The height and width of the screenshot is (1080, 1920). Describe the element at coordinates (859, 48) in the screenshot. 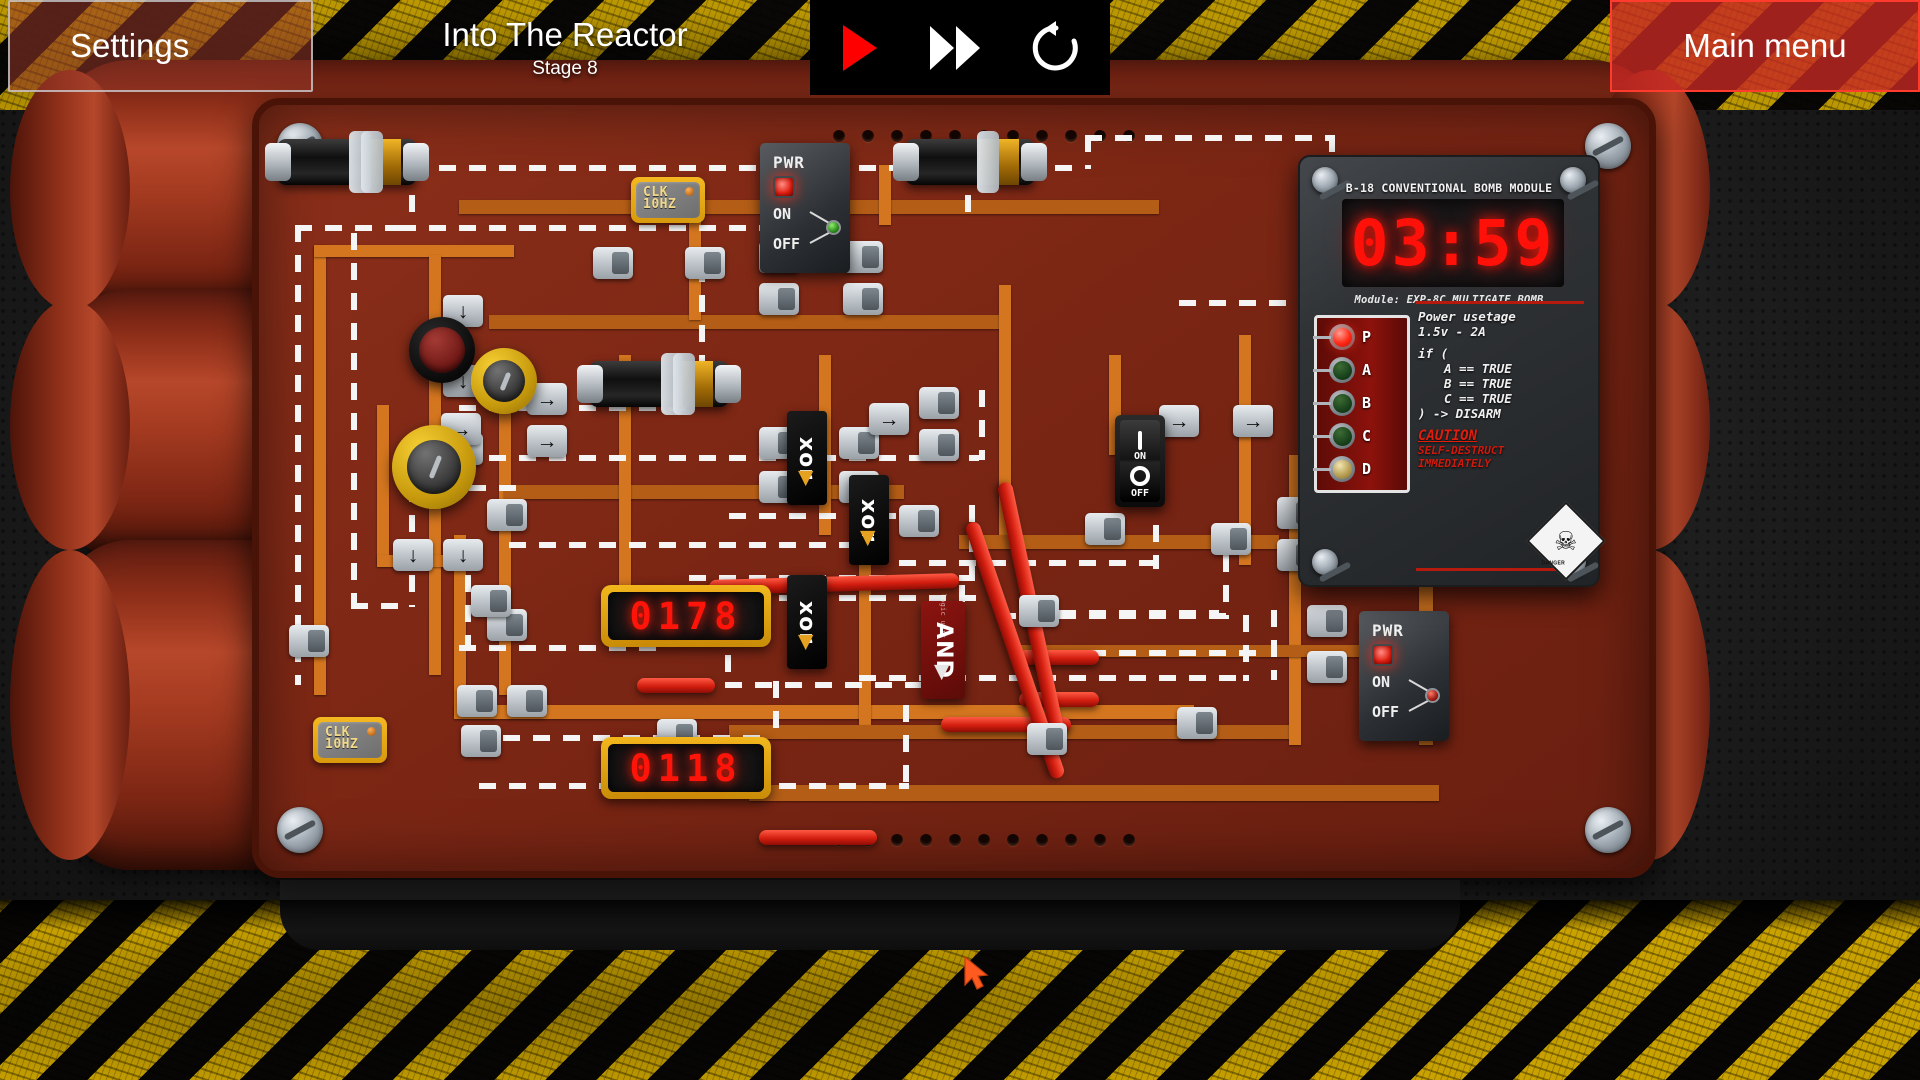

I see `play-button` at that location.